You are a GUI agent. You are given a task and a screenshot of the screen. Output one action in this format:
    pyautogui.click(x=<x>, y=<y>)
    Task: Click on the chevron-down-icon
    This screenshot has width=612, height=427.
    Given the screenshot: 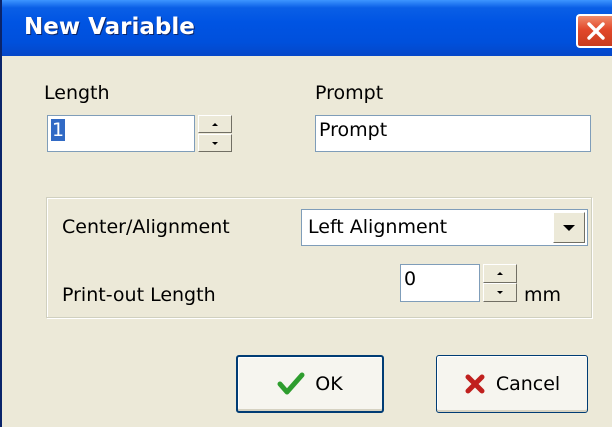 What is the action you would take?
    pyautogui.click(x=569, y=227)
    